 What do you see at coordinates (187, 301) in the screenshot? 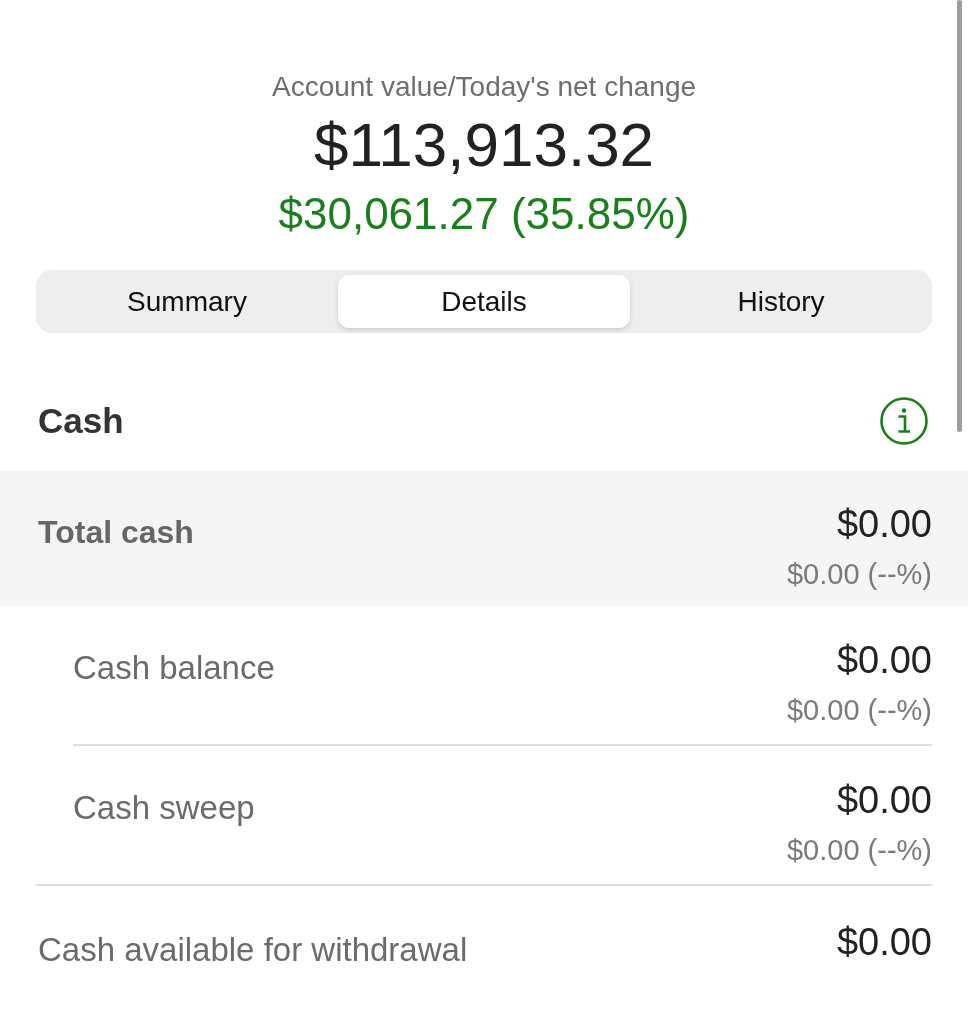
I see `tab: Summary` at bounding box center [187, 301].